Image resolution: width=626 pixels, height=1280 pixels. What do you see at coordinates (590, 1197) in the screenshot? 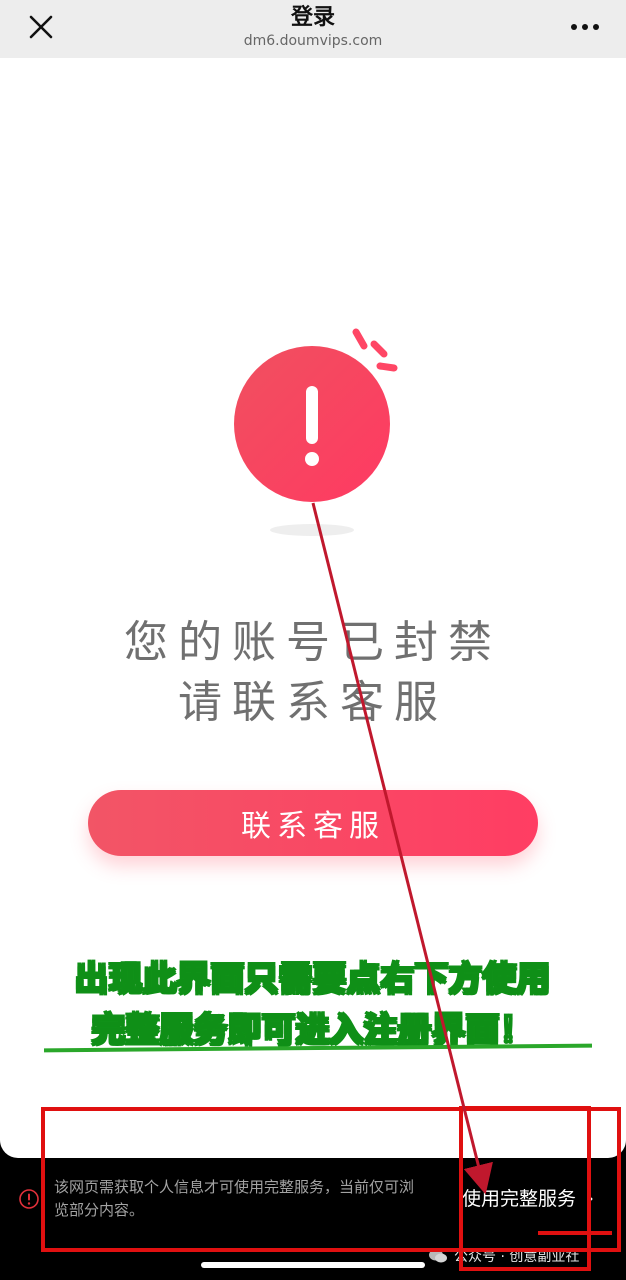
I see `chevron-right-icon: ›` at bounding box center [590, 1197].